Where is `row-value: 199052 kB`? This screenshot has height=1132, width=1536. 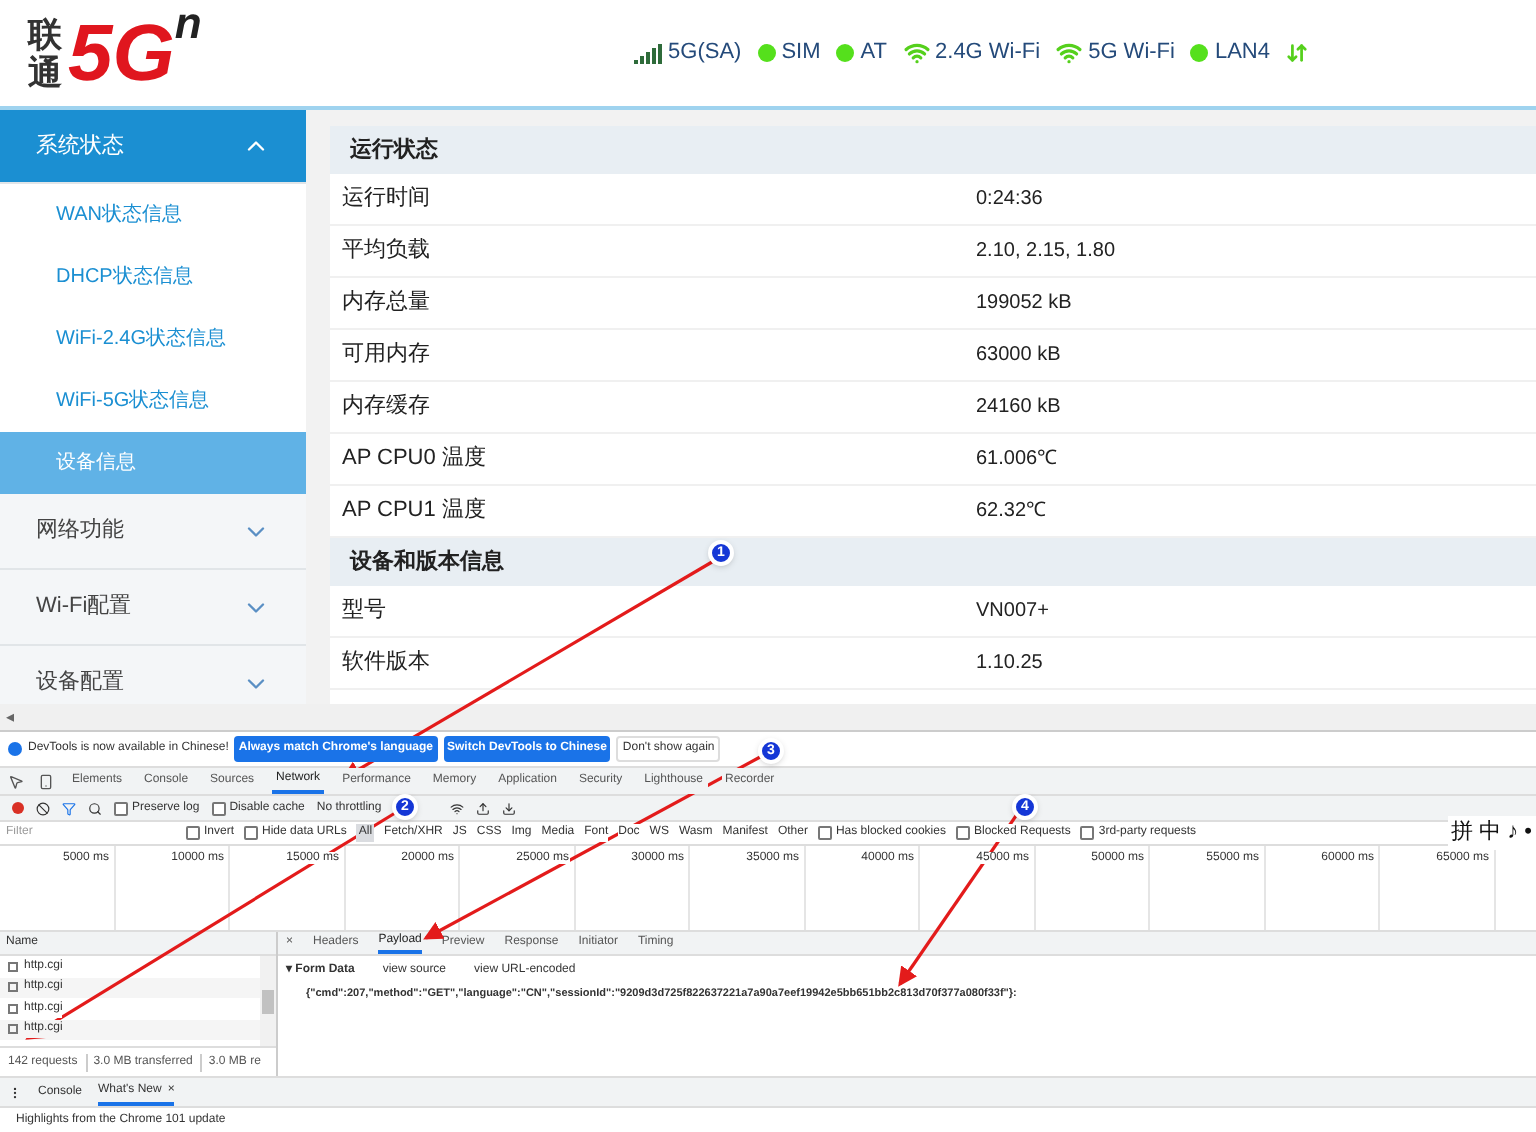
row-value: 199052 kB is located at coordinates (1024, 304).